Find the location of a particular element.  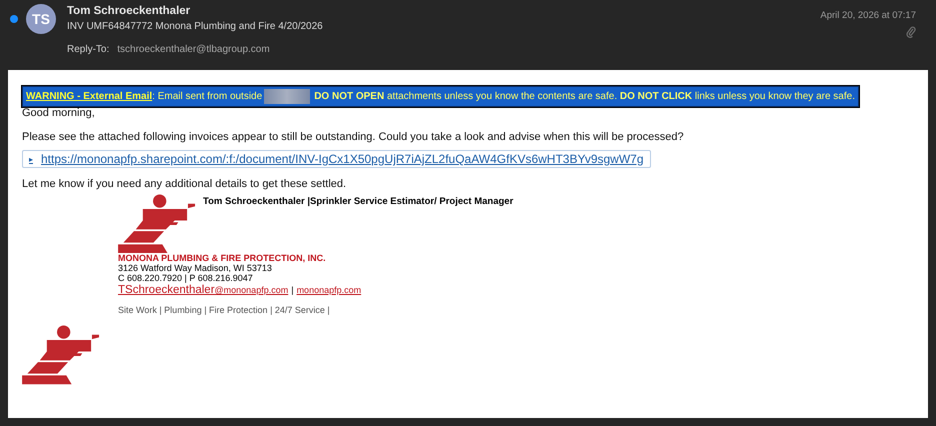

sharepoint-link: ▸ https://mononapfp.sharepoint.com/:f:/document/INV-IgCx1X50pgUjR7iAjZL2fuQaAW4GfKVs6wHT3BYv9sgwW7g is located at coordinates (336, 159).